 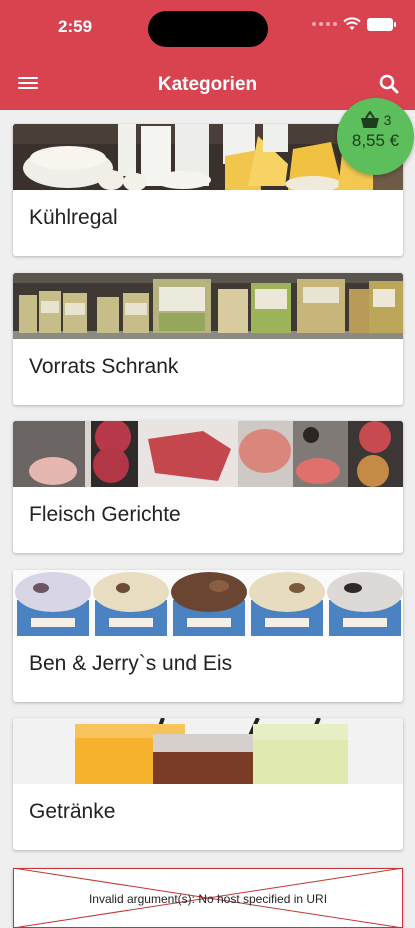 I want to click on dynamic-island, so click(x=208, y=29).